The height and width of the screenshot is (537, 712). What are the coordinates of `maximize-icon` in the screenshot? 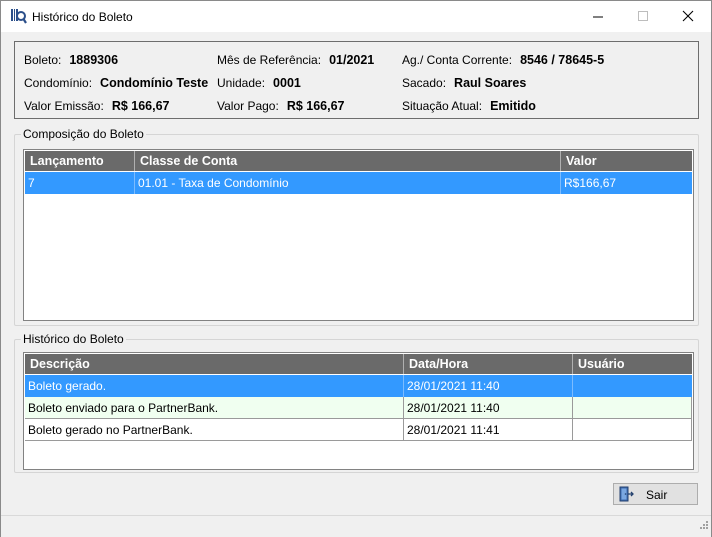 It's located at (643, 16).